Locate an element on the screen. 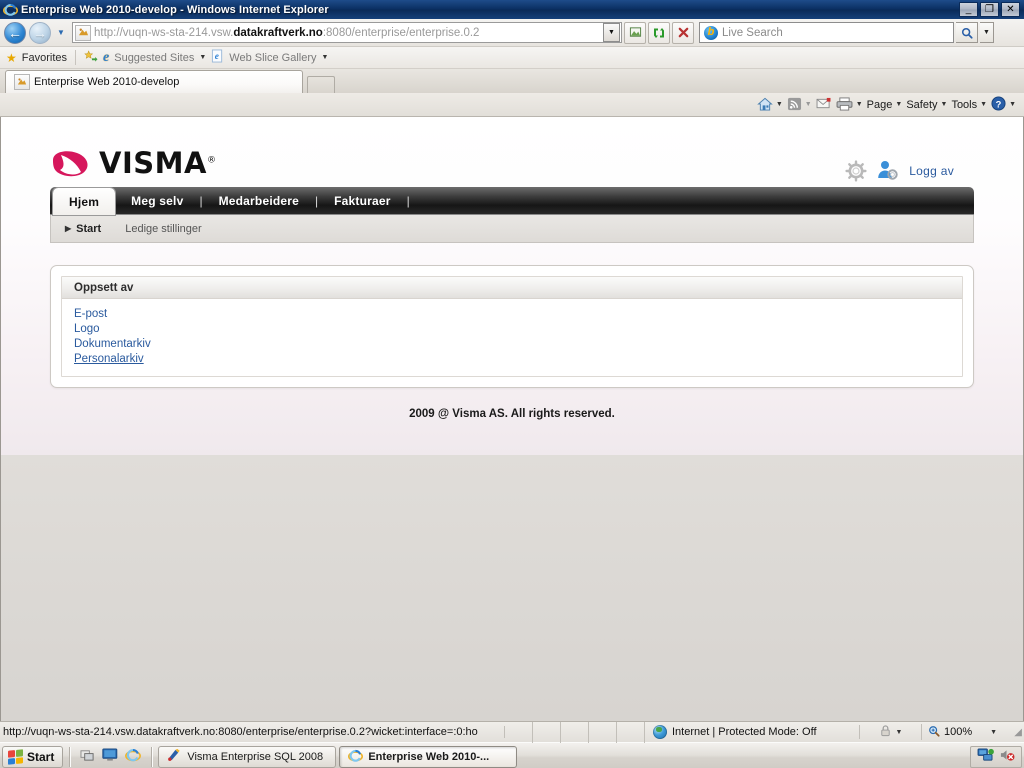 This screenshot has width=1024, height=768. page-menu-button: Page ▼ is located at coordinates (885, 105).